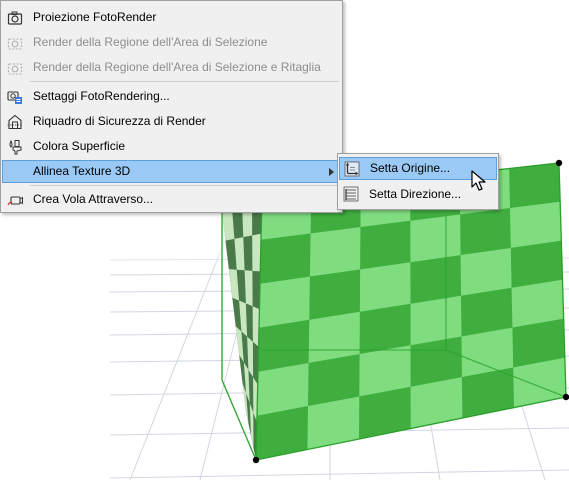  I want to click on menu-item-label: Proiezione FotoRender, so click(95, 17).